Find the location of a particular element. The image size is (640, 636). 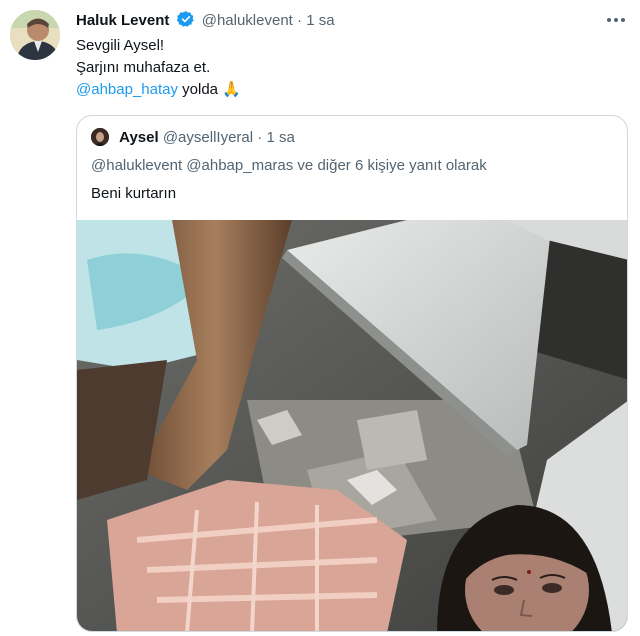

quote-time: 1 sa is located at coordinates (280, 137).